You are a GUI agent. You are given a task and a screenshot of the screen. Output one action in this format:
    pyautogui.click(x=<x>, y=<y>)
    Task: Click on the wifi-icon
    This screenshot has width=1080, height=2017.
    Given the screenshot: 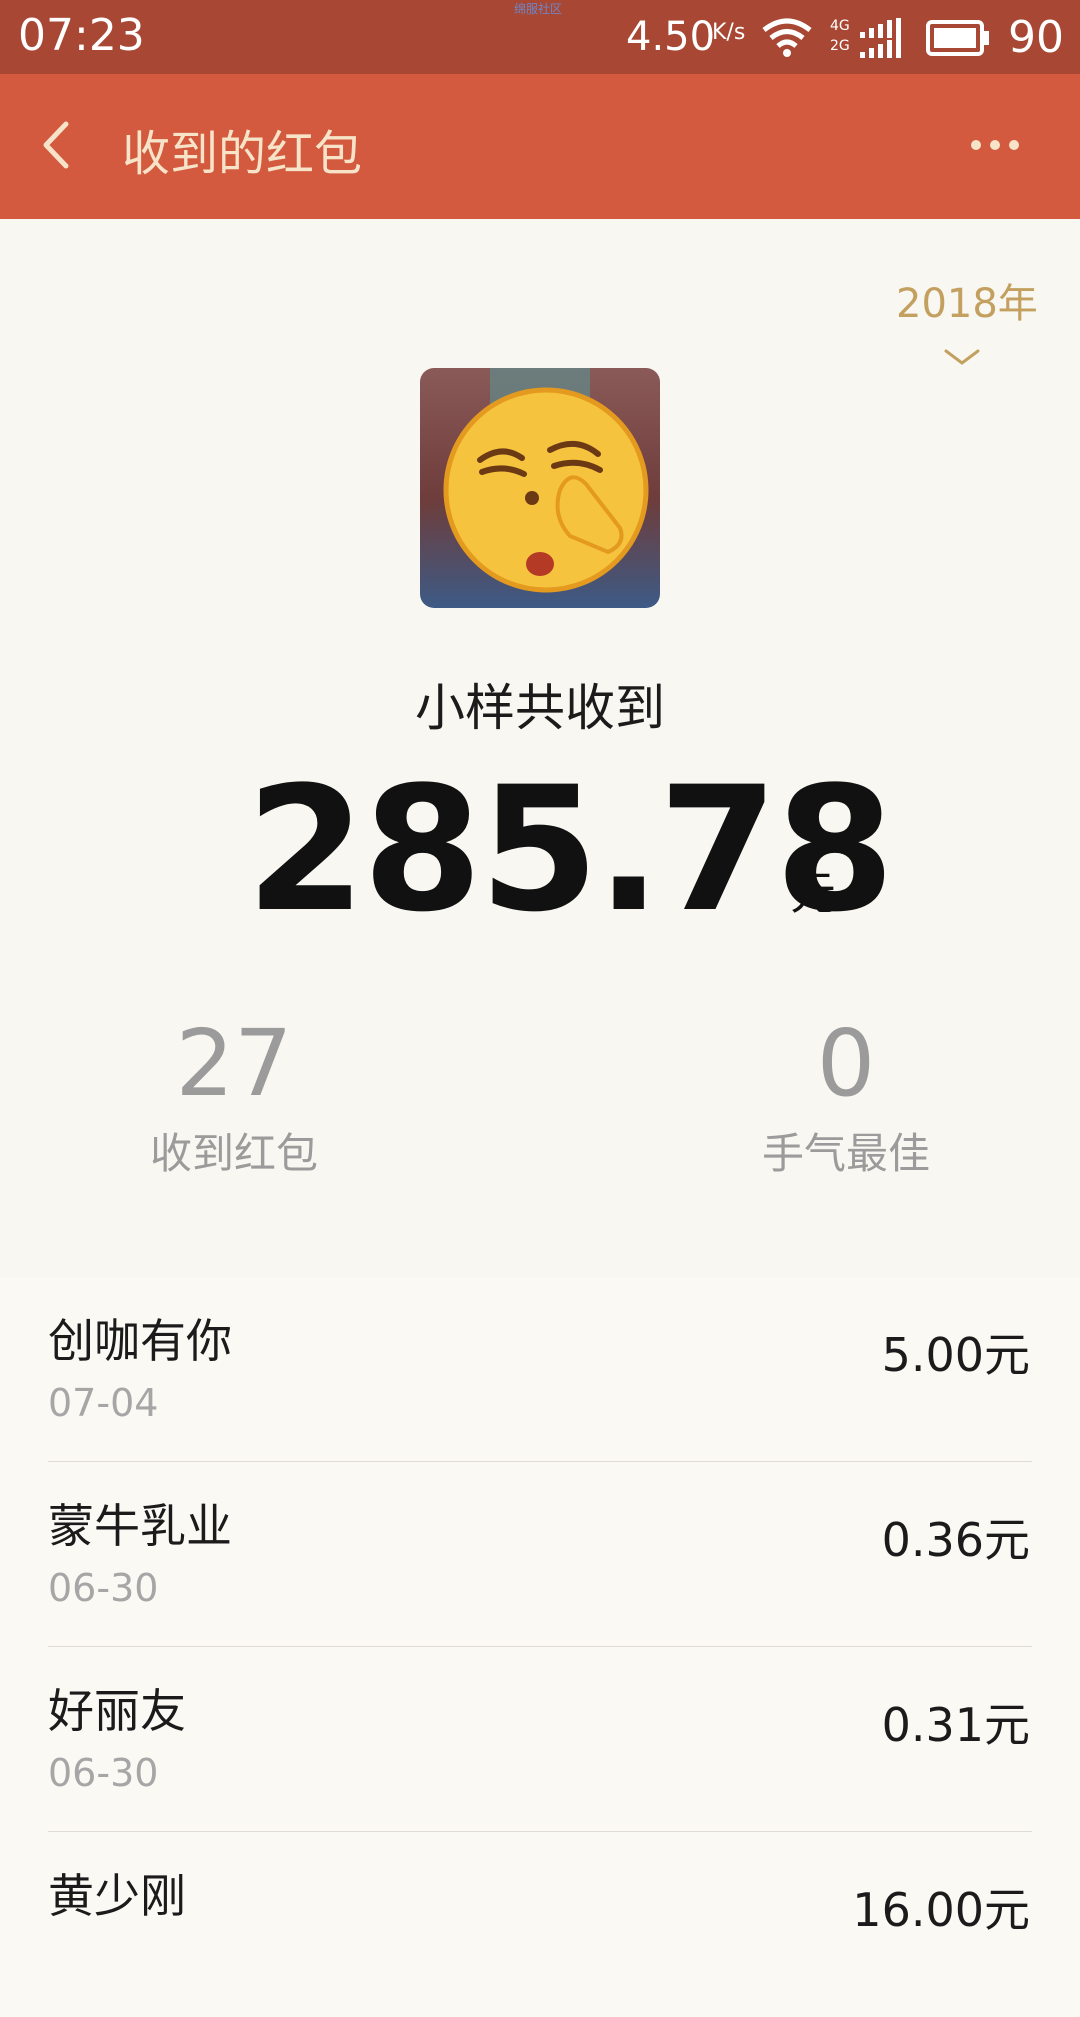 What is the action you would take?
    pyautogui.click(x=787, y=37)
    